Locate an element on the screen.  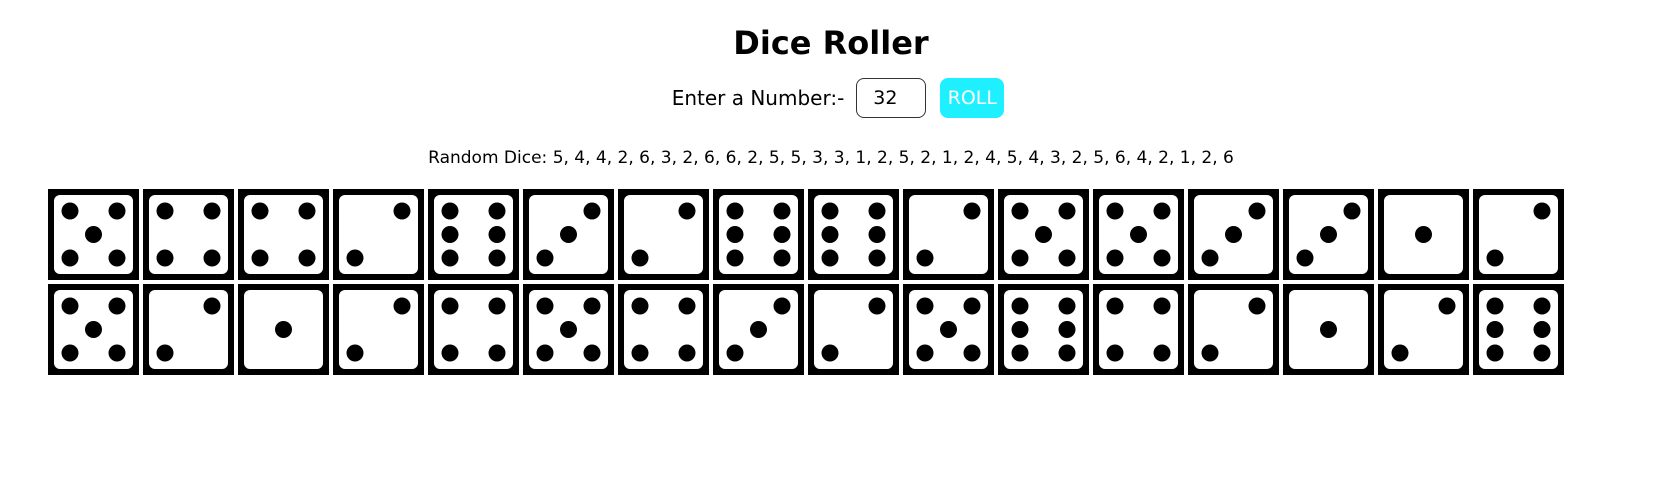
roll-button: ROLL is located at coordinates (972, 98).